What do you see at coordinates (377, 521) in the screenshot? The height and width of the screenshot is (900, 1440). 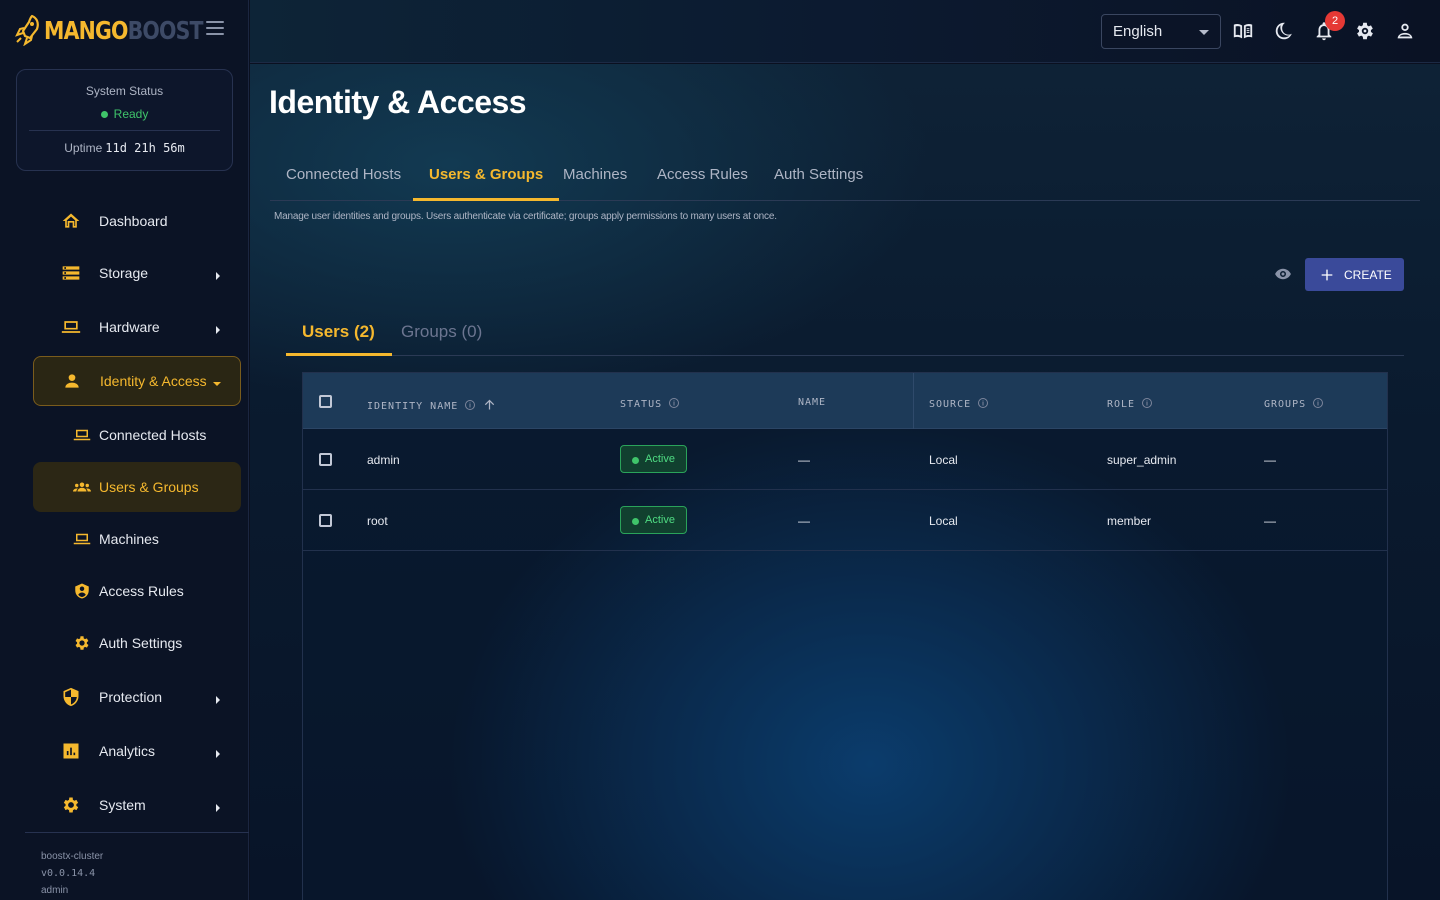 I see `cell-identity-name: root` at bounding box center [377, 521].